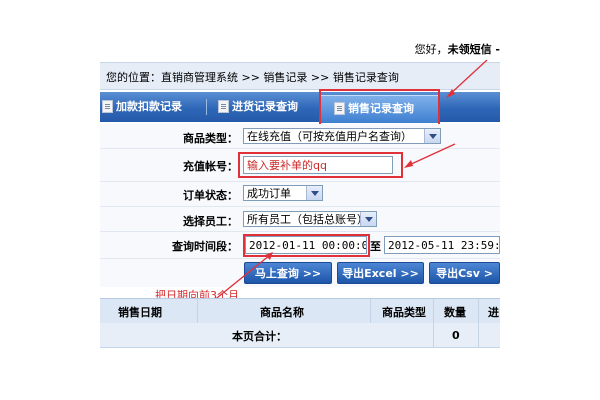 Image resolution: width=600 pixels, height=400 pixels. Describe the element at coordinates (455, 312) in the screenshot. I see `header-quantity: 数量` at that location.